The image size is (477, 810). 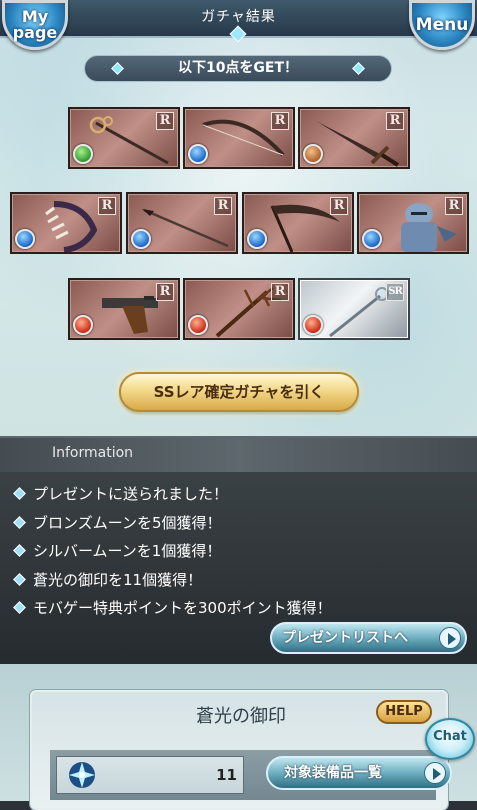 I want to click on information-item: 蒼光の御印を11個獲得！, so click(x=172, y=580).